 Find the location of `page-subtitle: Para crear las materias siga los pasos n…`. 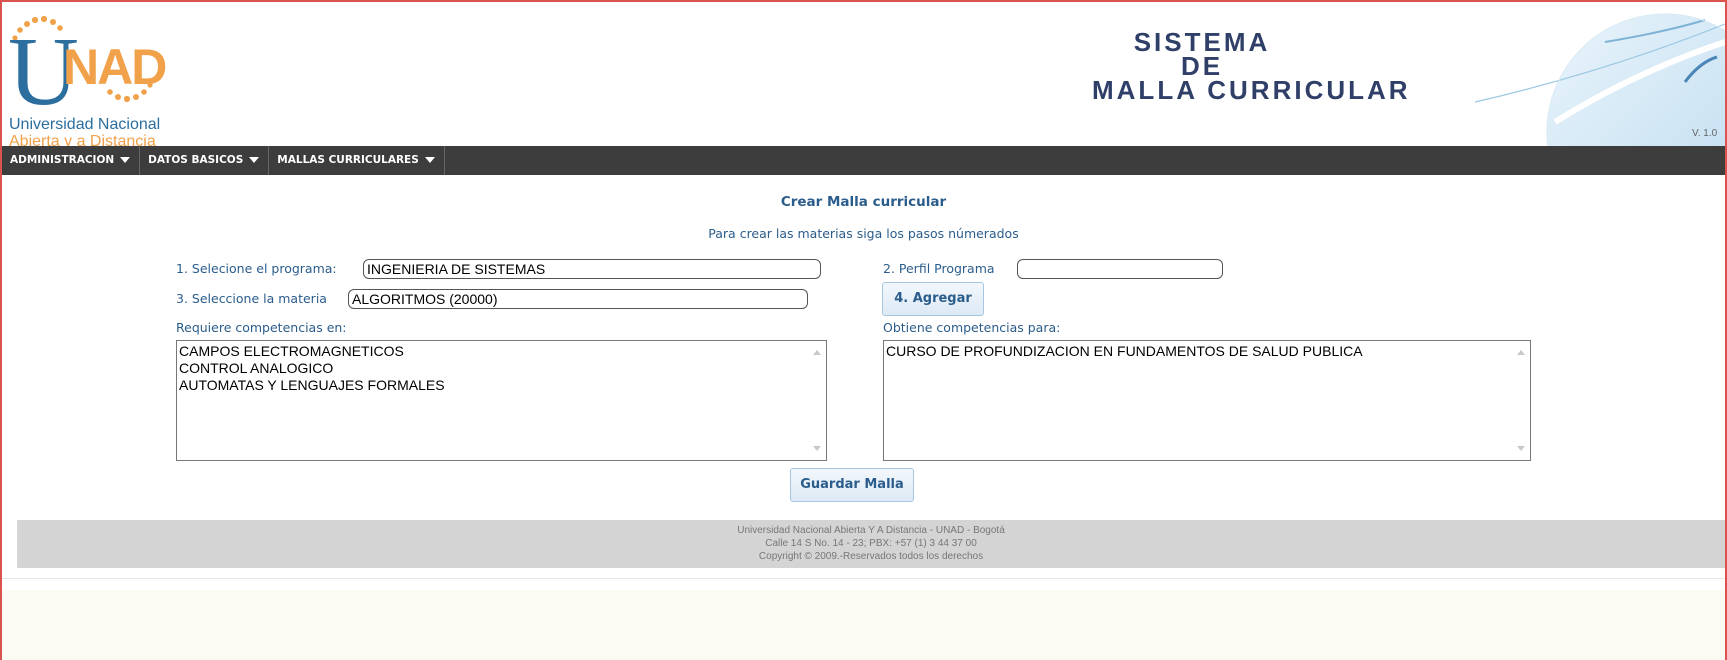

page-subtitle: Para crear las materias siga los pasos n… is located at coordinates (863, 233).